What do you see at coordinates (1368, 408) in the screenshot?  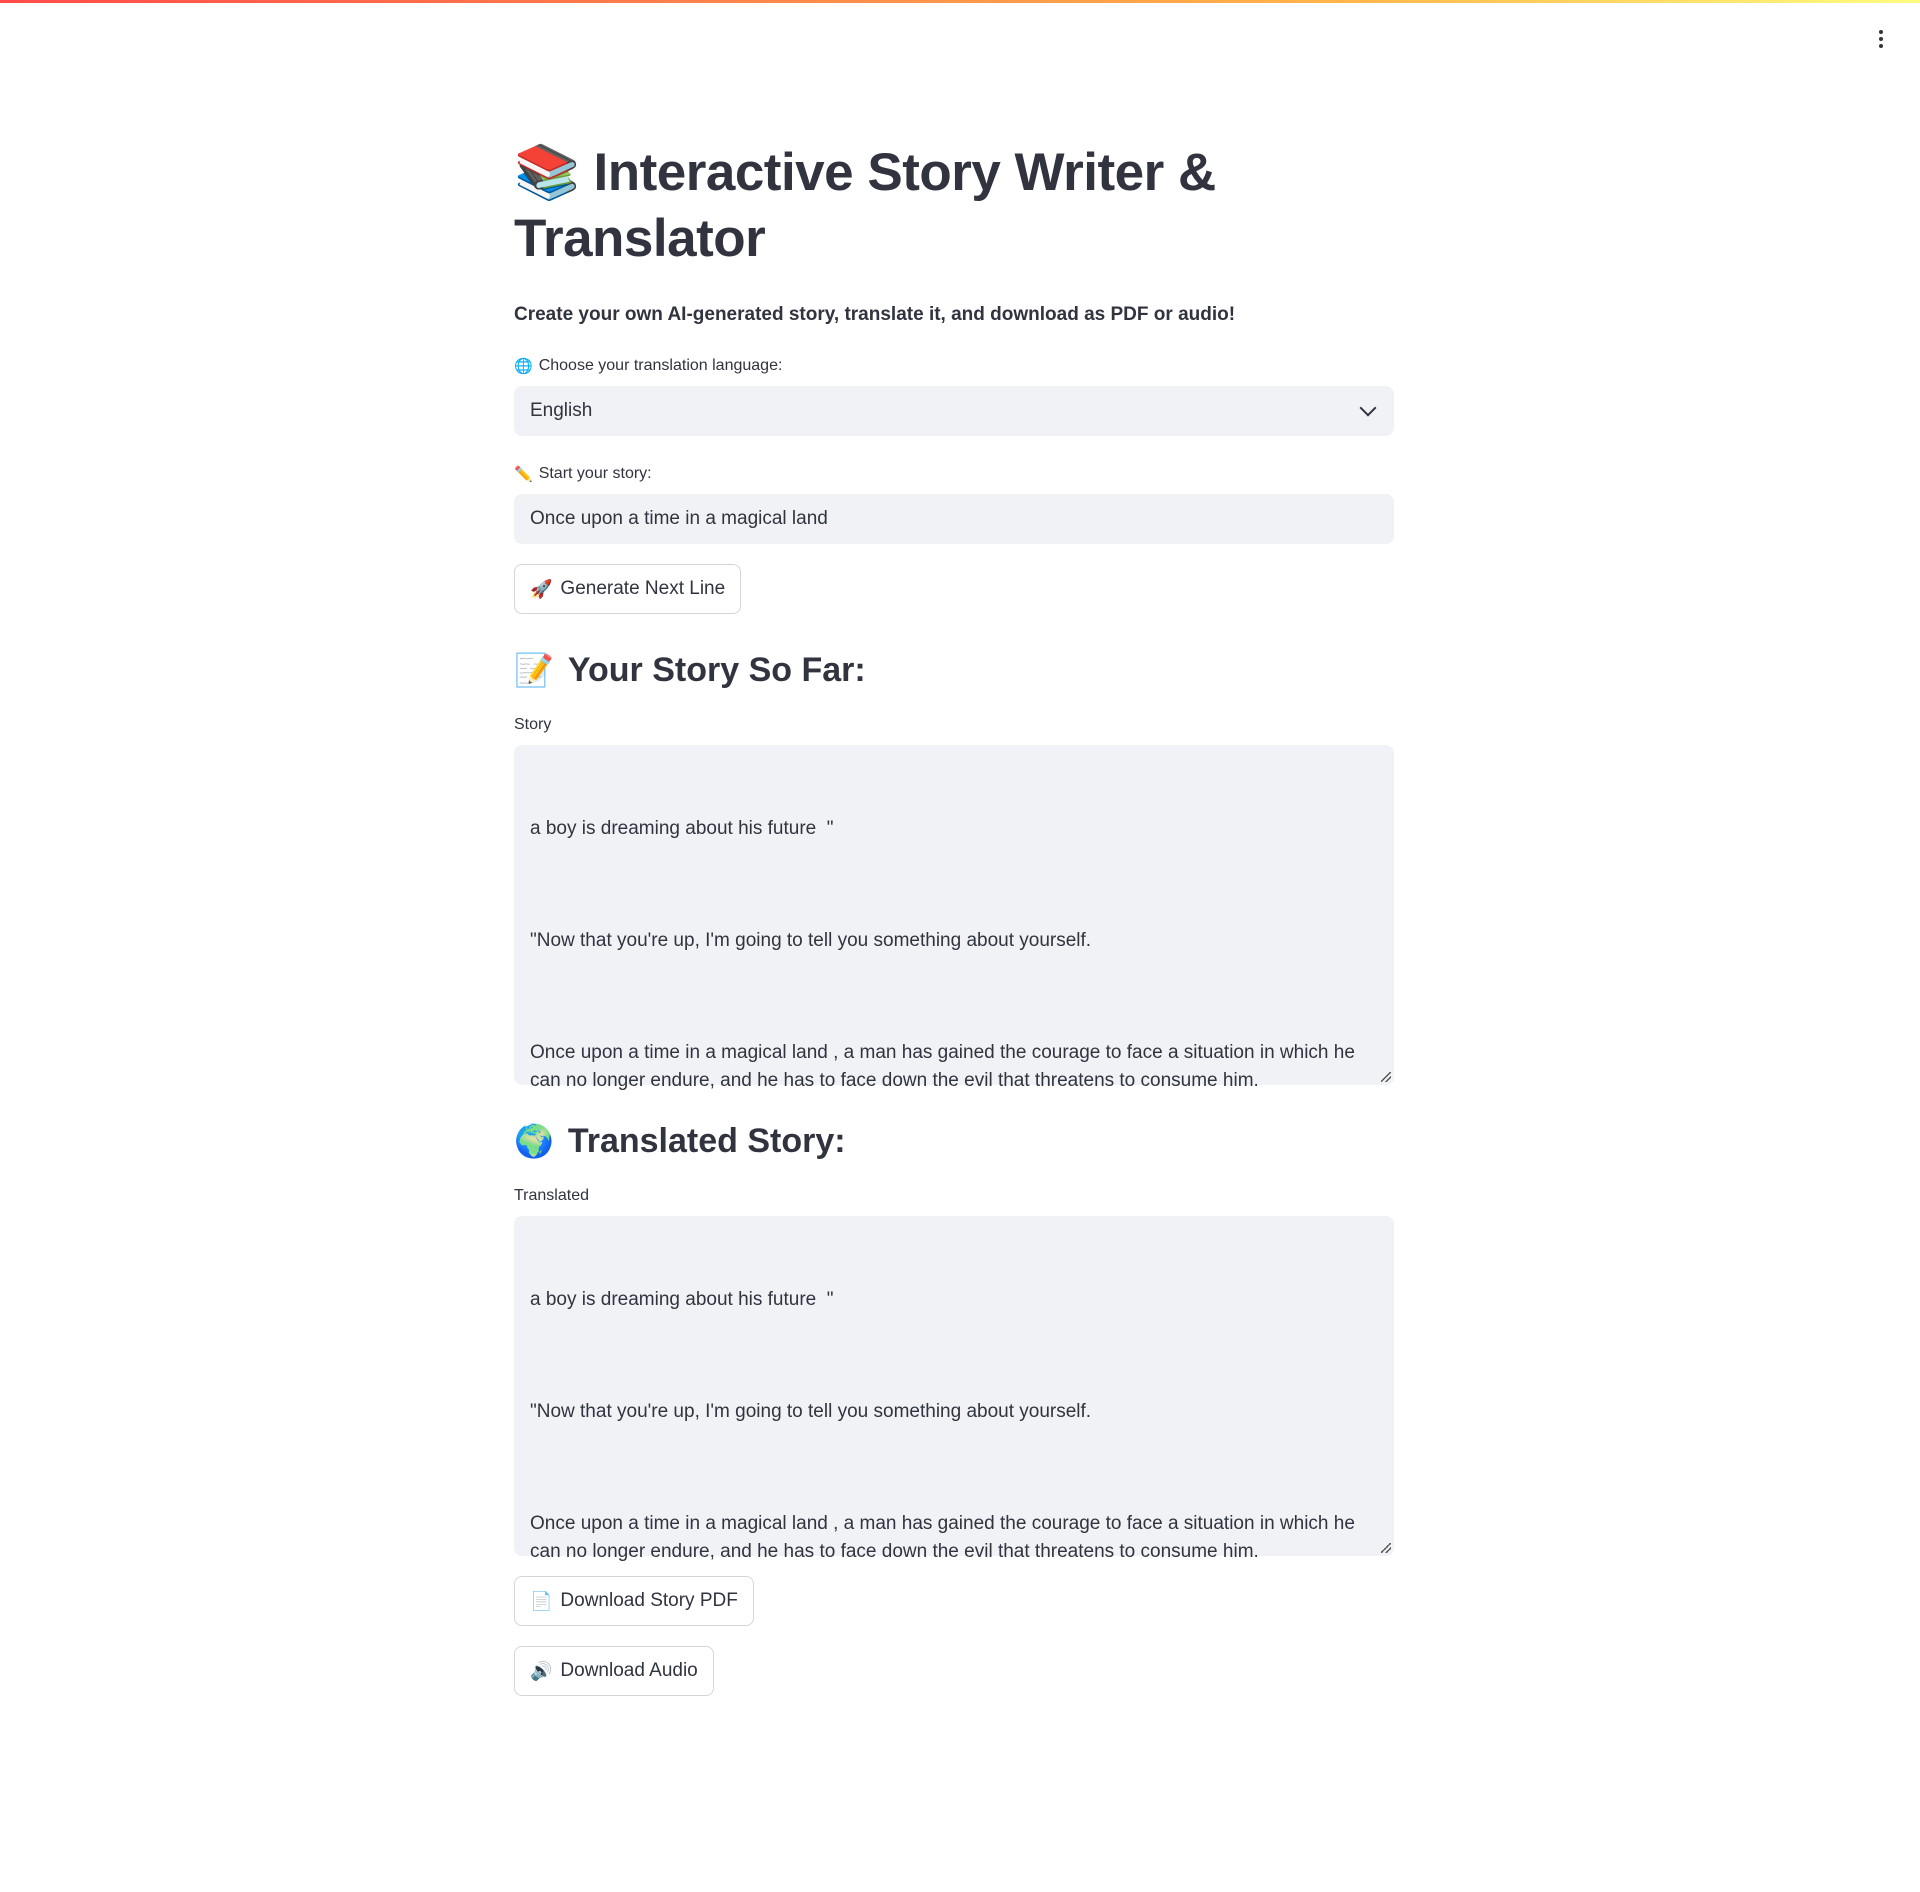 I see `chevron-down-icon` at bounding box center [1368, 408].